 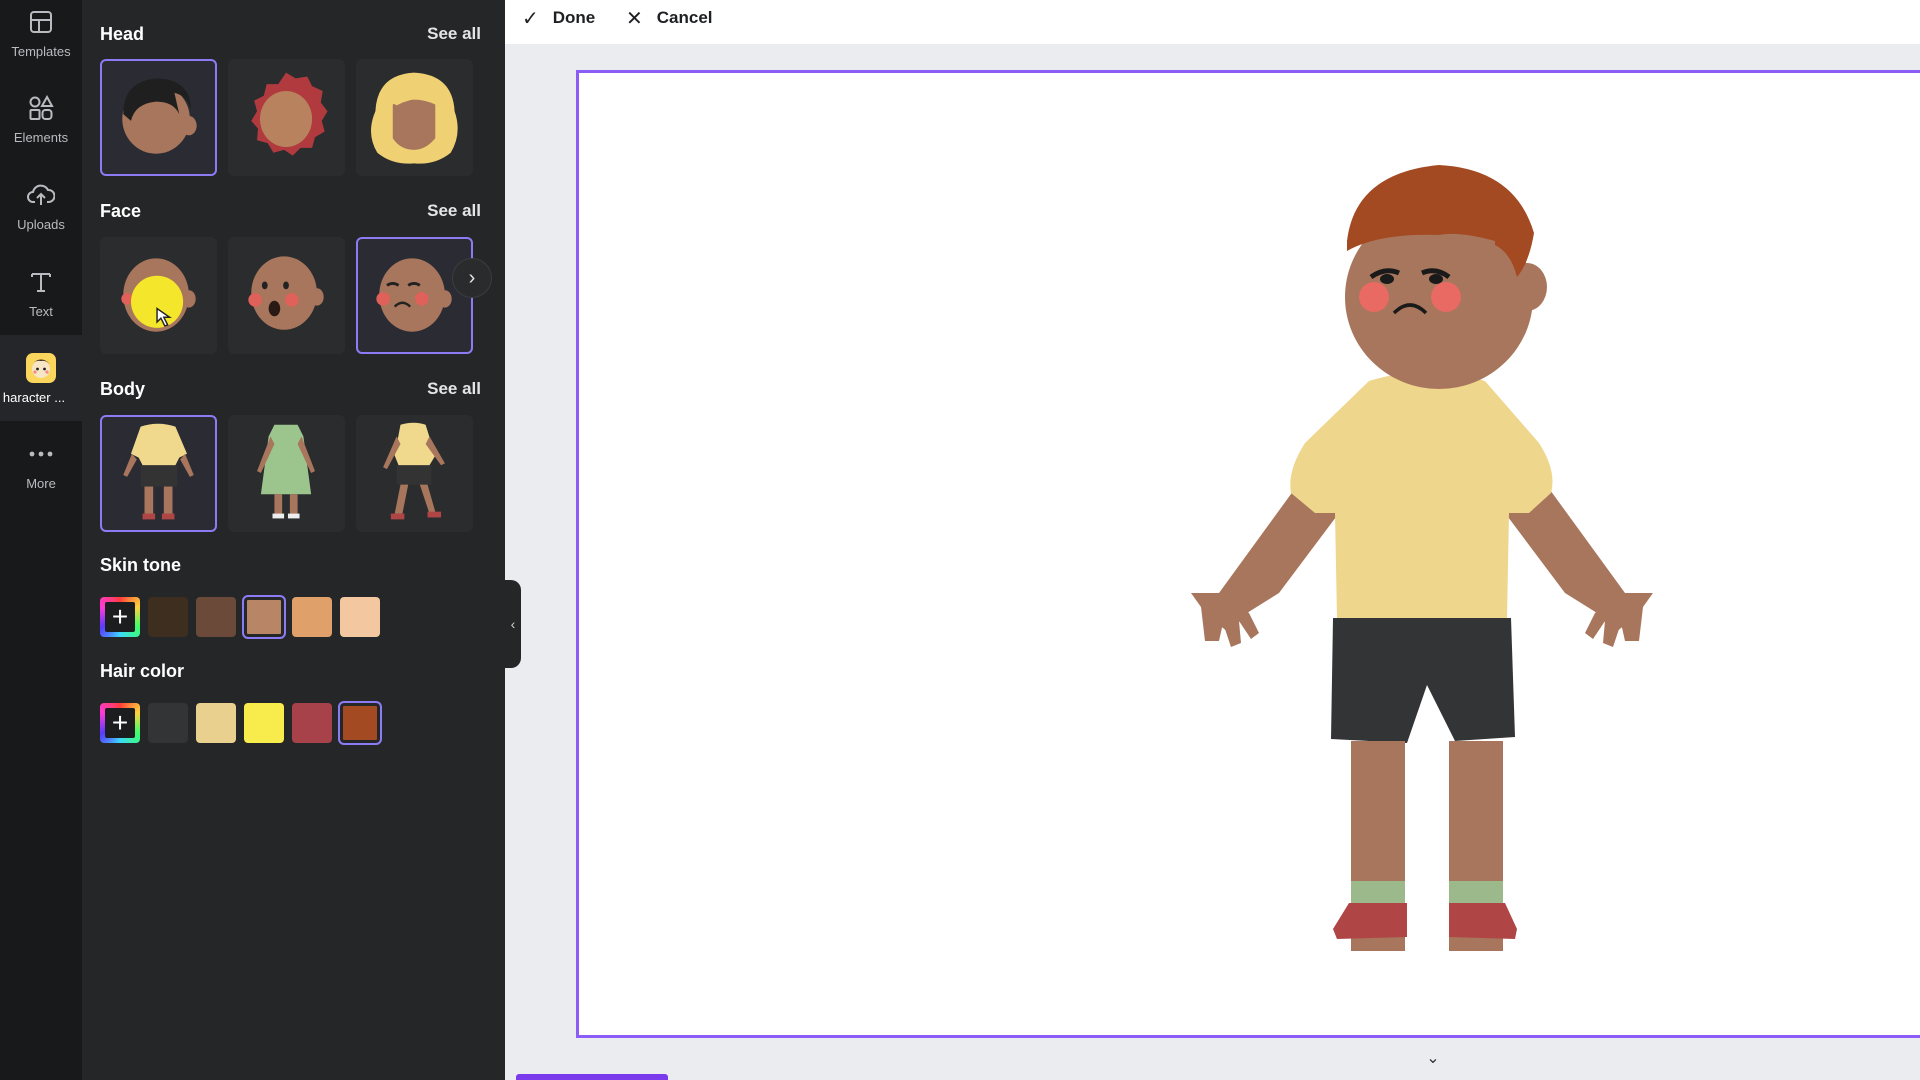 What do you see at coordinates (41, 454) in the screenshot?
I see `more-dots-icon` at bounding box center [41, 454].